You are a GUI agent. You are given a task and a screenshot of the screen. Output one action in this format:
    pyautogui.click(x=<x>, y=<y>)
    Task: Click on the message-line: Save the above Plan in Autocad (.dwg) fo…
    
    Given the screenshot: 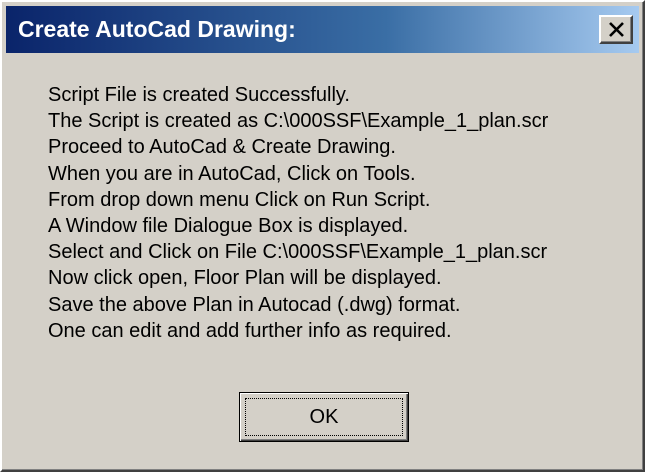 What is the action you would take?
    pyautogui.click(x=254, y=304)
    